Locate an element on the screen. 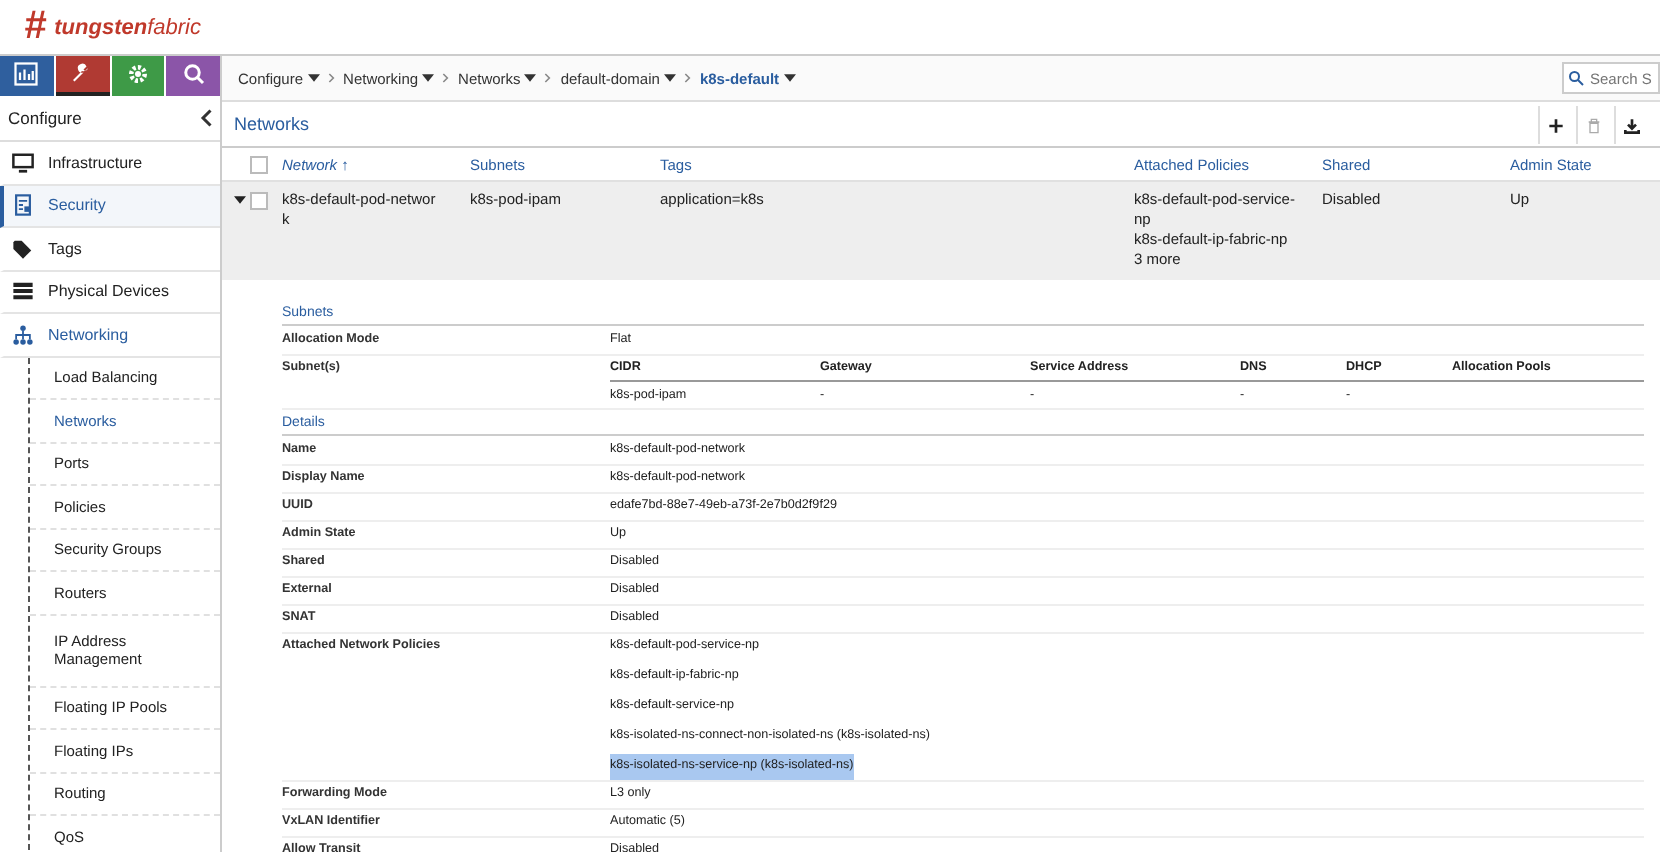 This screenshot has height=852, width=1660. bar-chart-icon is located at coordinates (26, 74).